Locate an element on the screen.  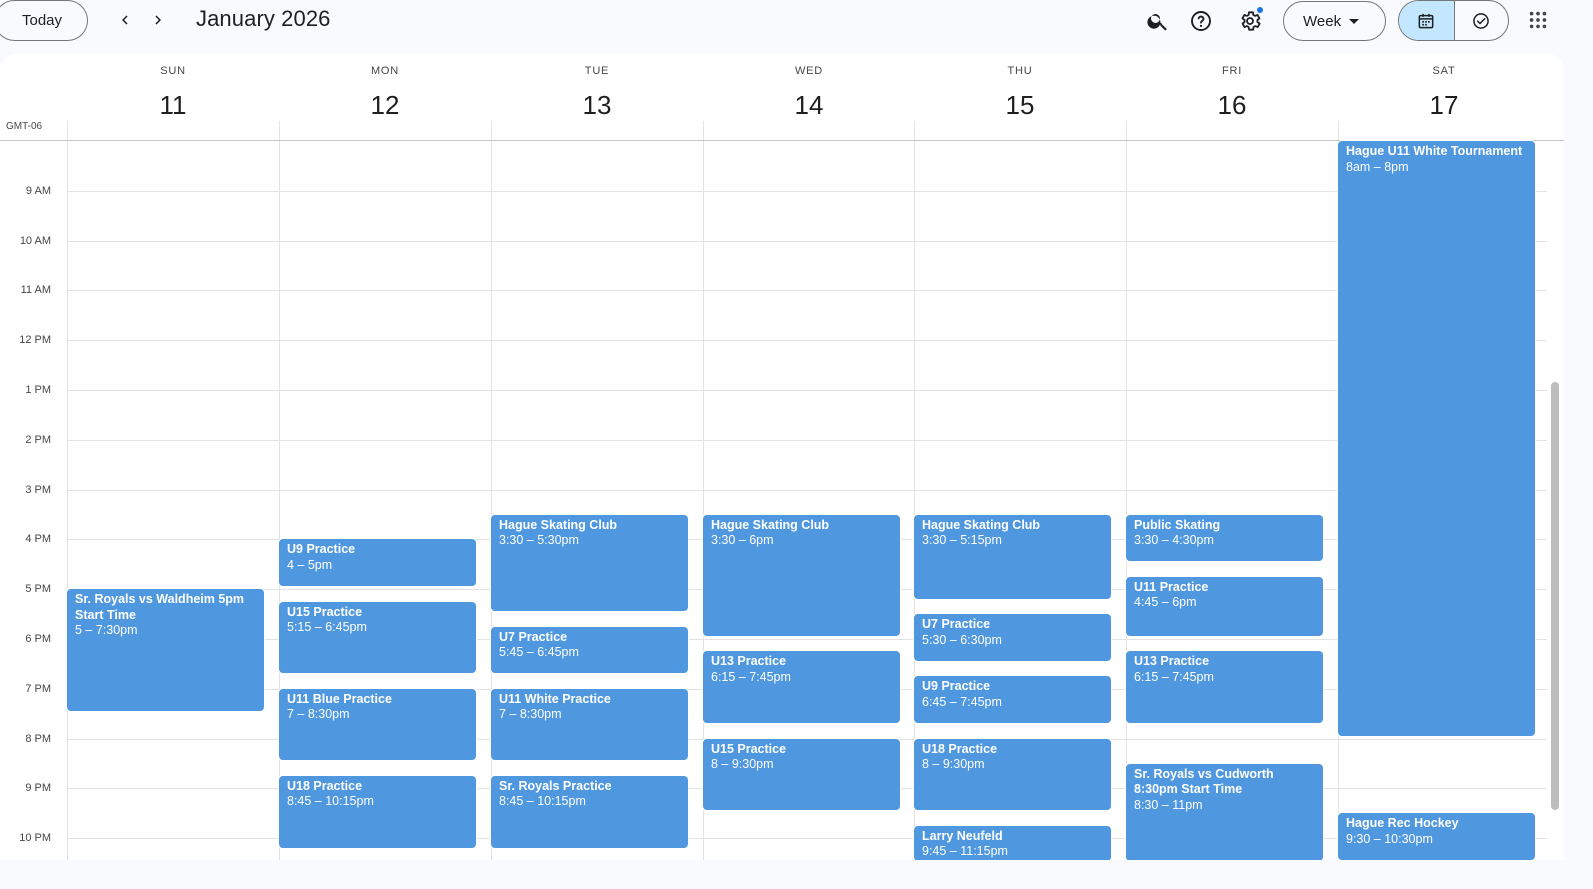
event-time: 5 – 7:30pm is located at coordinates (106, 630).